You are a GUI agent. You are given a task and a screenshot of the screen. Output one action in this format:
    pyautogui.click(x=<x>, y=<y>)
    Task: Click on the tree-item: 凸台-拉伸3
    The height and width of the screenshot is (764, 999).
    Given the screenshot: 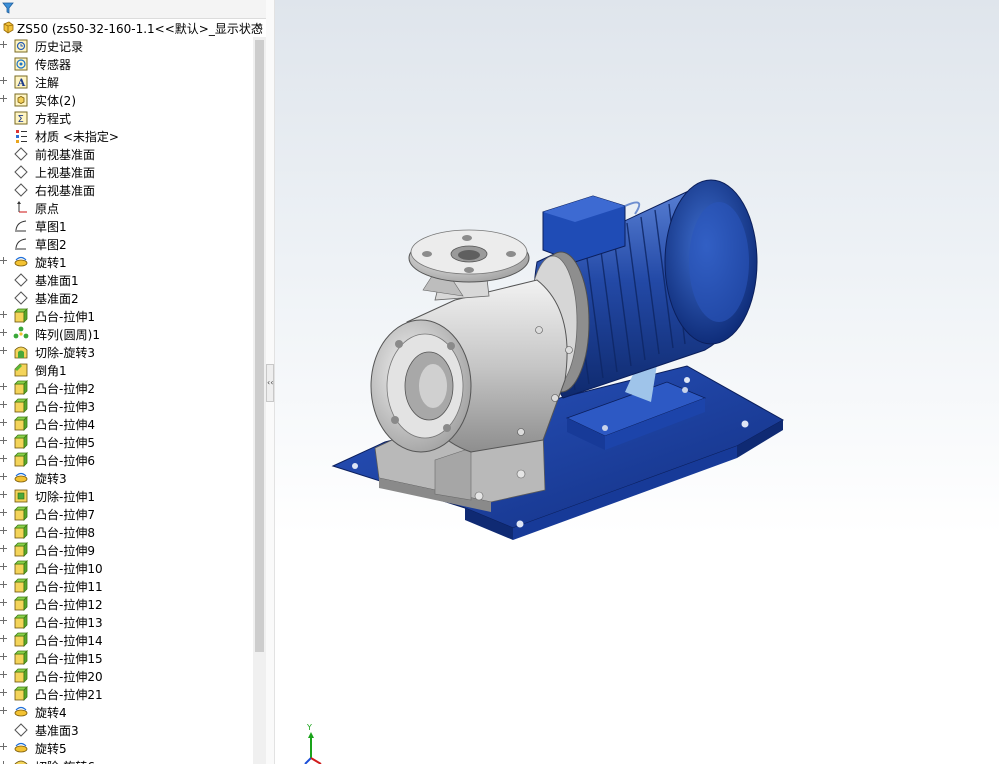 What is the action you would take?
    pyautogui.click(x=126, y=406)
    